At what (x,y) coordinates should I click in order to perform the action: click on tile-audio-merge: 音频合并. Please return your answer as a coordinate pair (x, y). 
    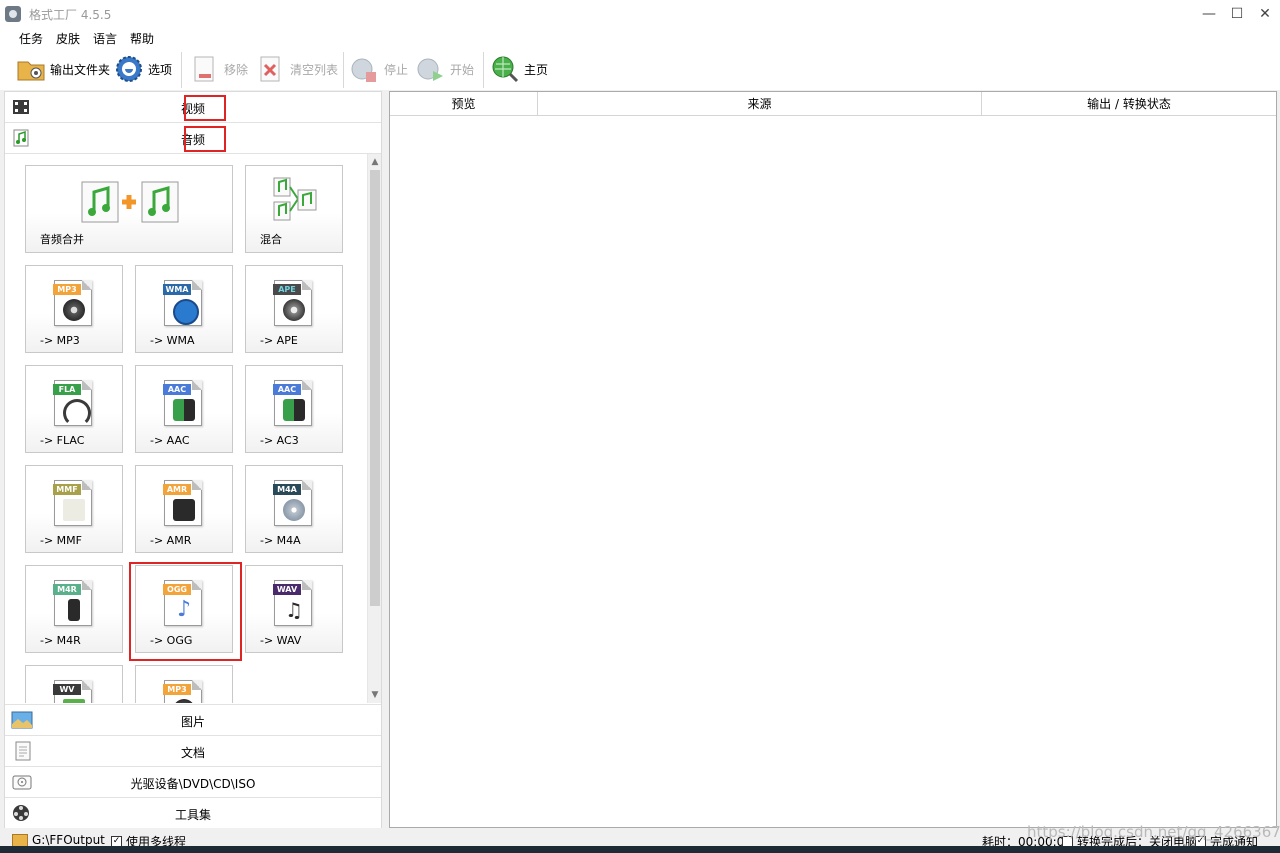
    Looking at the image, I should click on (129, 209).